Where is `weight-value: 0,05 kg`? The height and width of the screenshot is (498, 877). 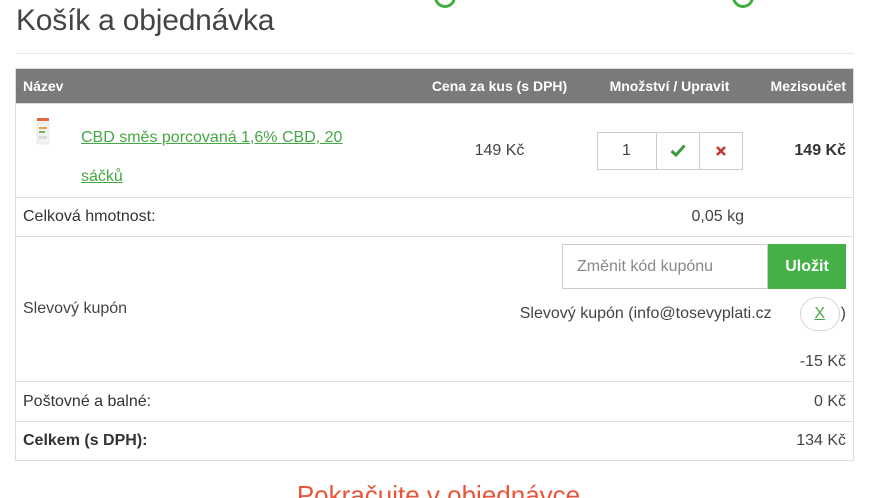 weight-value: 0,05 kg is located at coordinates (721, 217).